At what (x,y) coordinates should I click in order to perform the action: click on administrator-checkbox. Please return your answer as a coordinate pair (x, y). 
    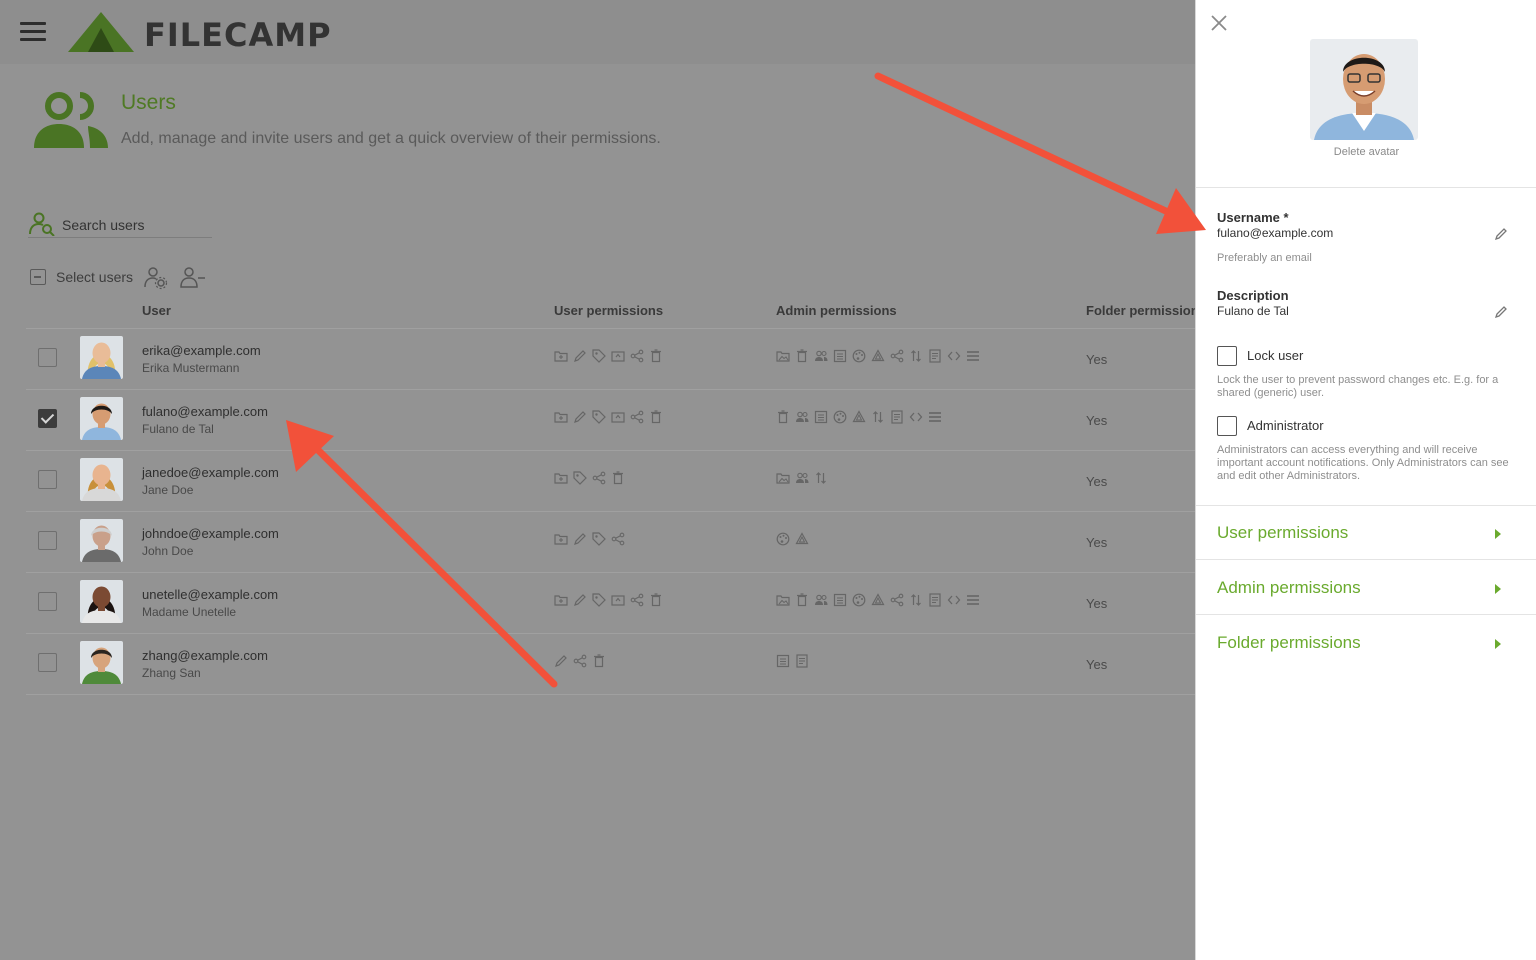
    Looking at the image, I should click on (1227, 426).